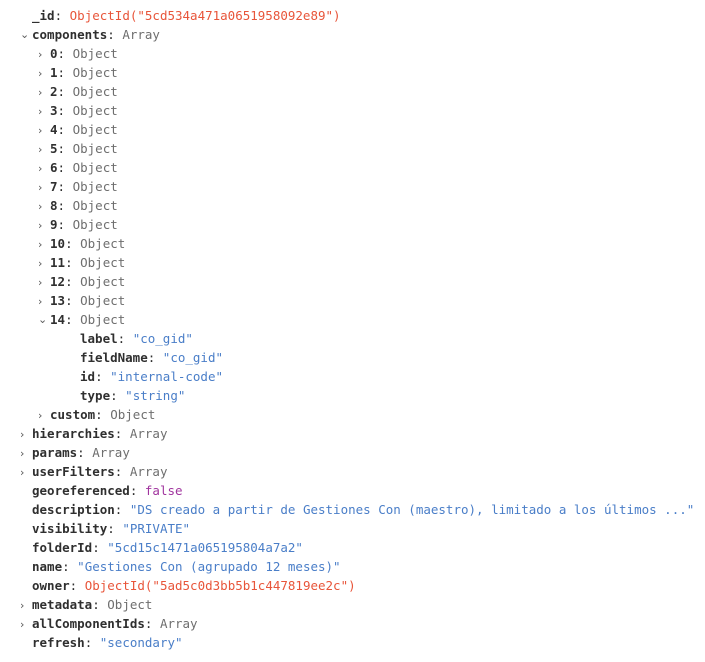 The height and width of the screenshot is (662, 705). I want to click on property-key: 8, so click(54, 205).